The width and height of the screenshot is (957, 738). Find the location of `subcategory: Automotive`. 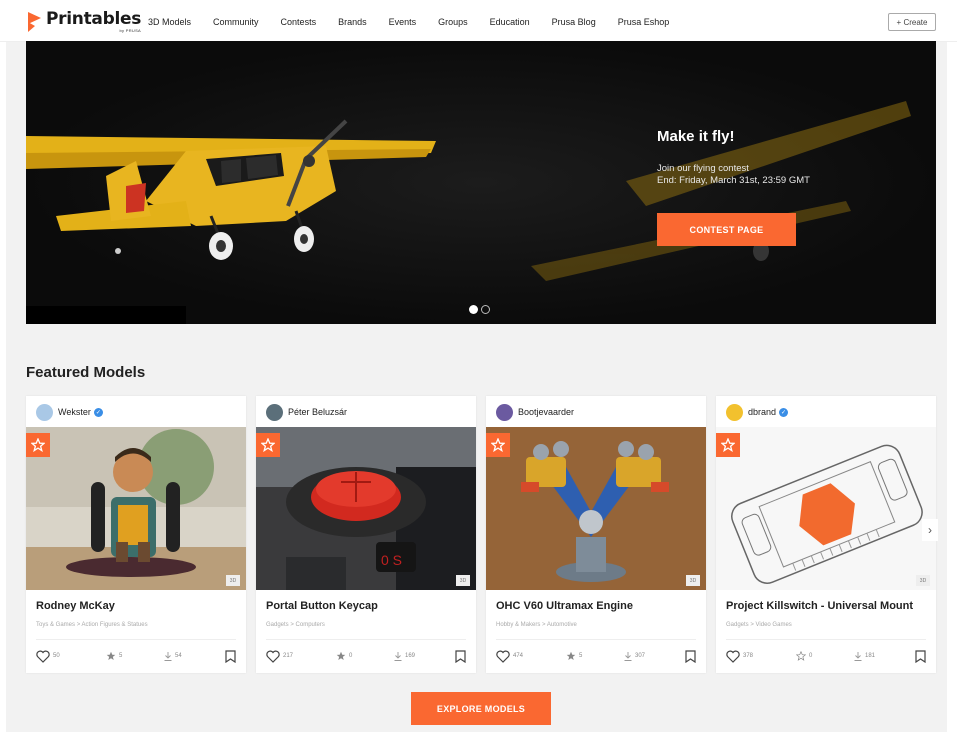

subcategory: Automotive is located at coordinates (562, 625).